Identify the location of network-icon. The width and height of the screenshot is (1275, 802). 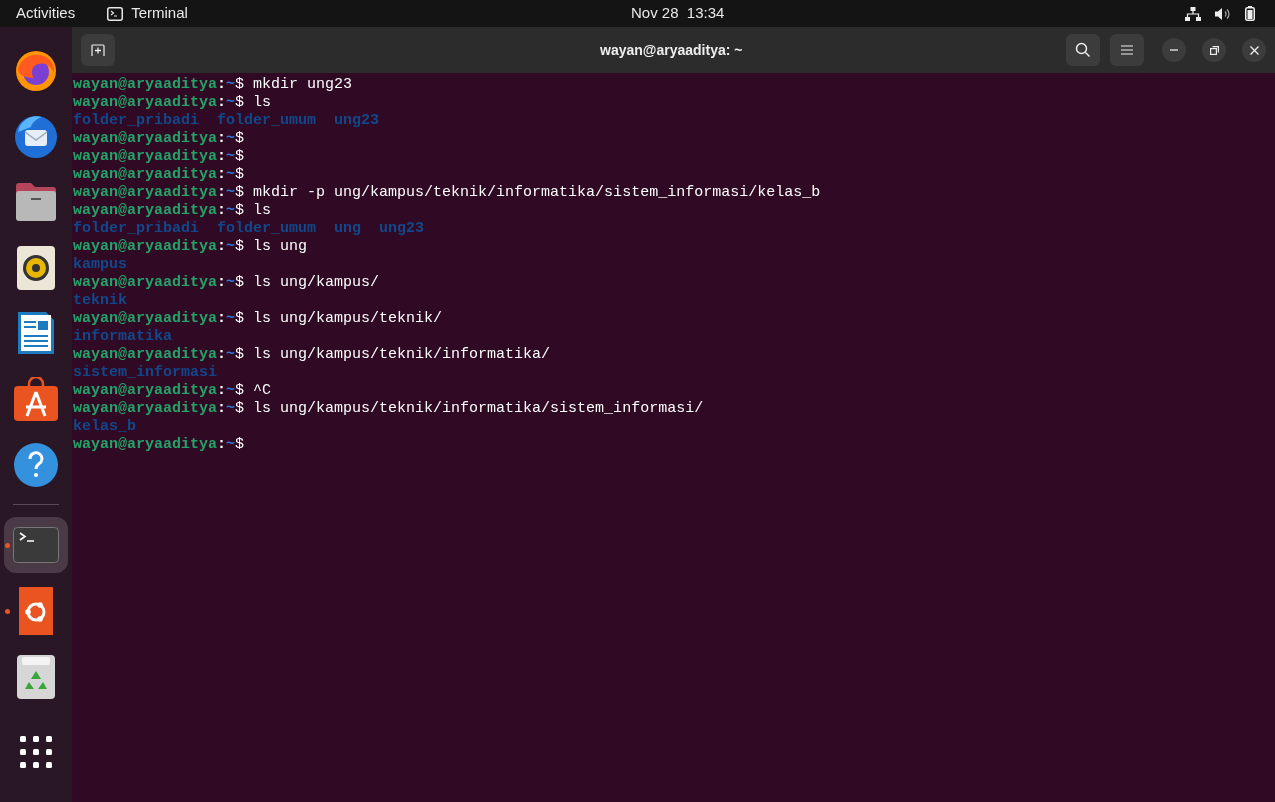
(1193, 13).